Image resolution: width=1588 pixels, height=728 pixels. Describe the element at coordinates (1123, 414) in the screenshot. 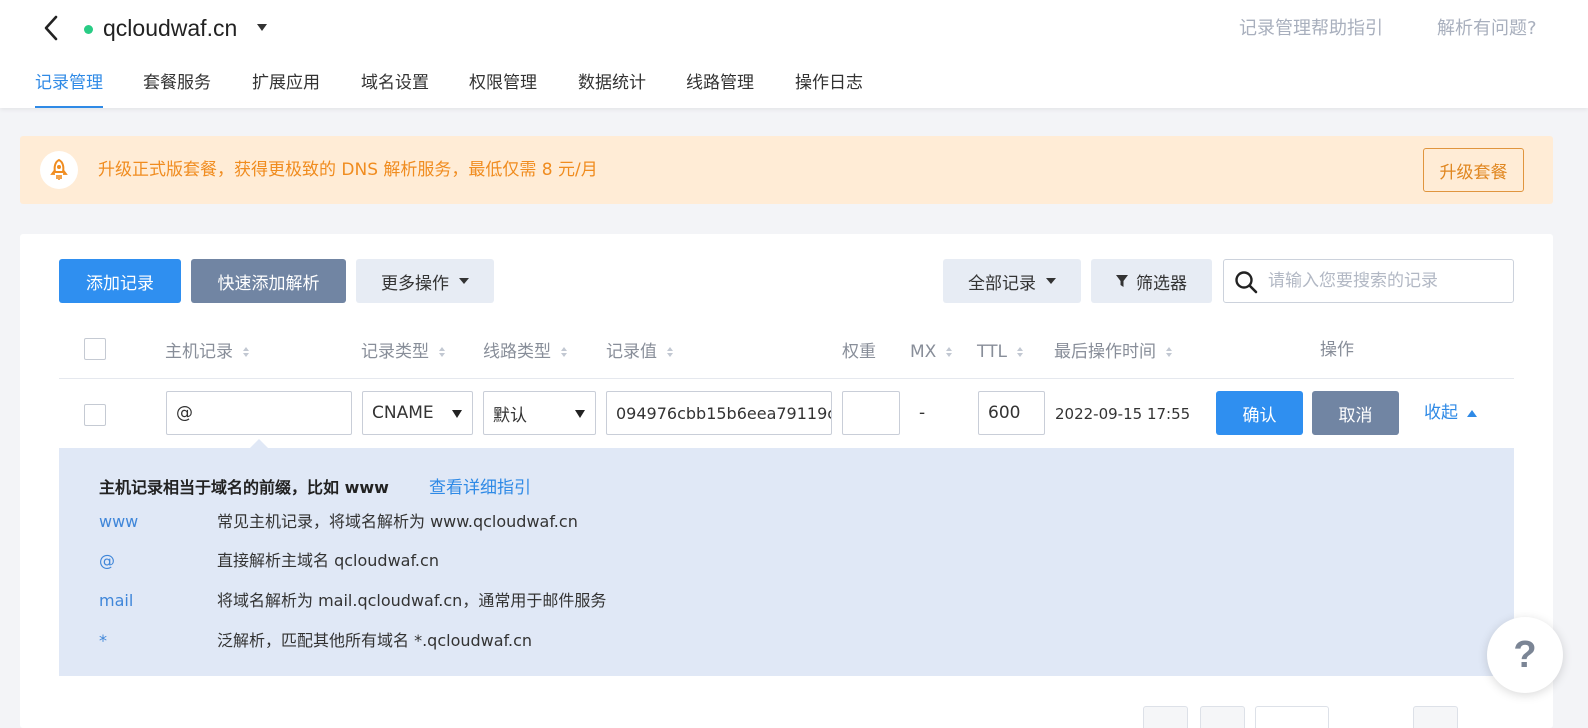

I see `last-op-time: 2022-09-15 17:55` at that location.